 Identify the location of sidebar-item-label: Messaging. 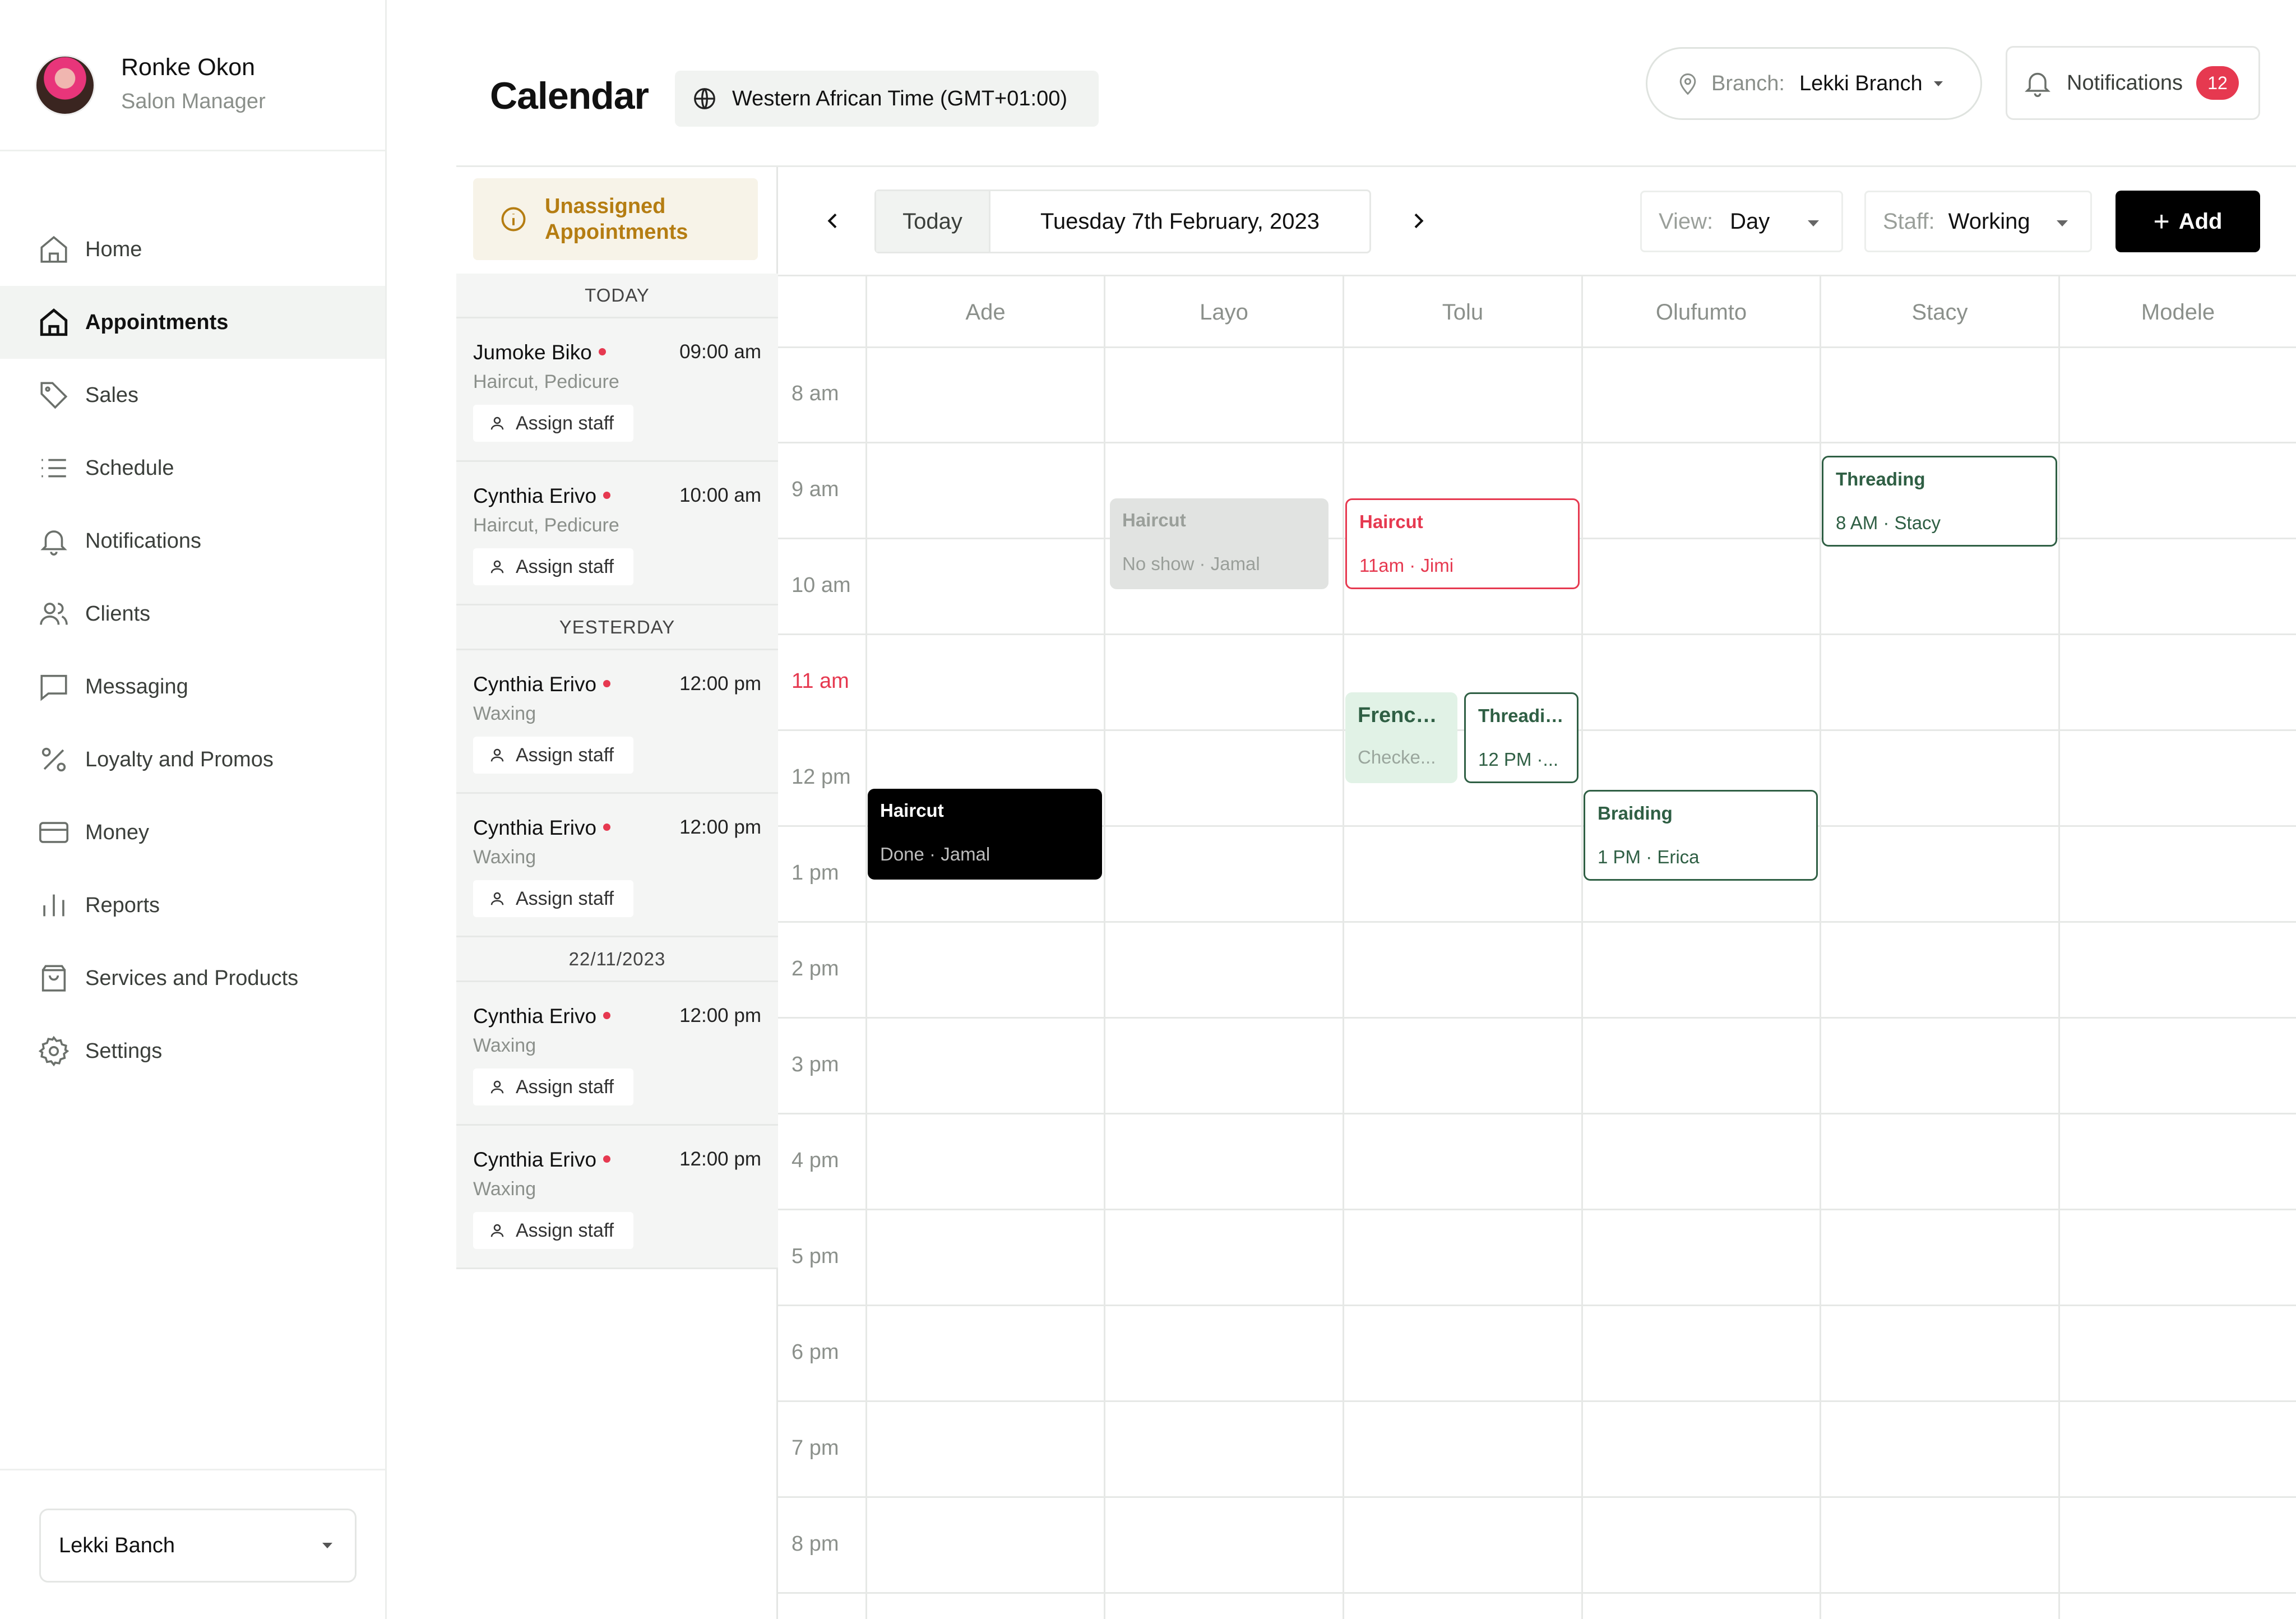
(136, 687).